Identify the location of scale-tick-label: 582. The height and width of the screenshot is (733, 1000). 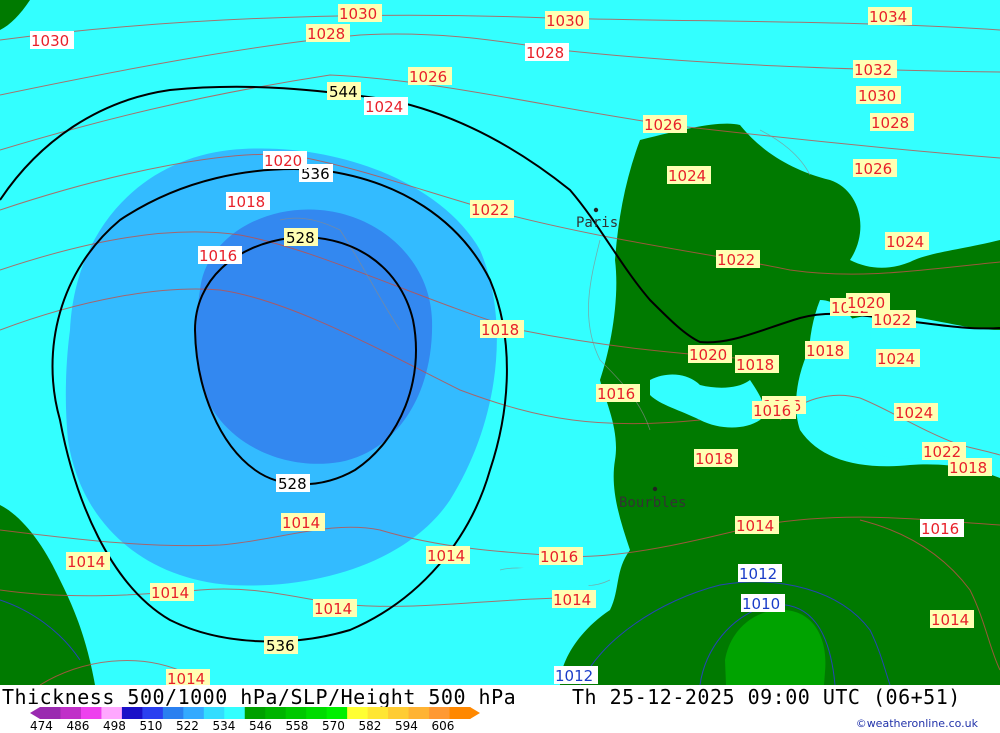
(370, 726).